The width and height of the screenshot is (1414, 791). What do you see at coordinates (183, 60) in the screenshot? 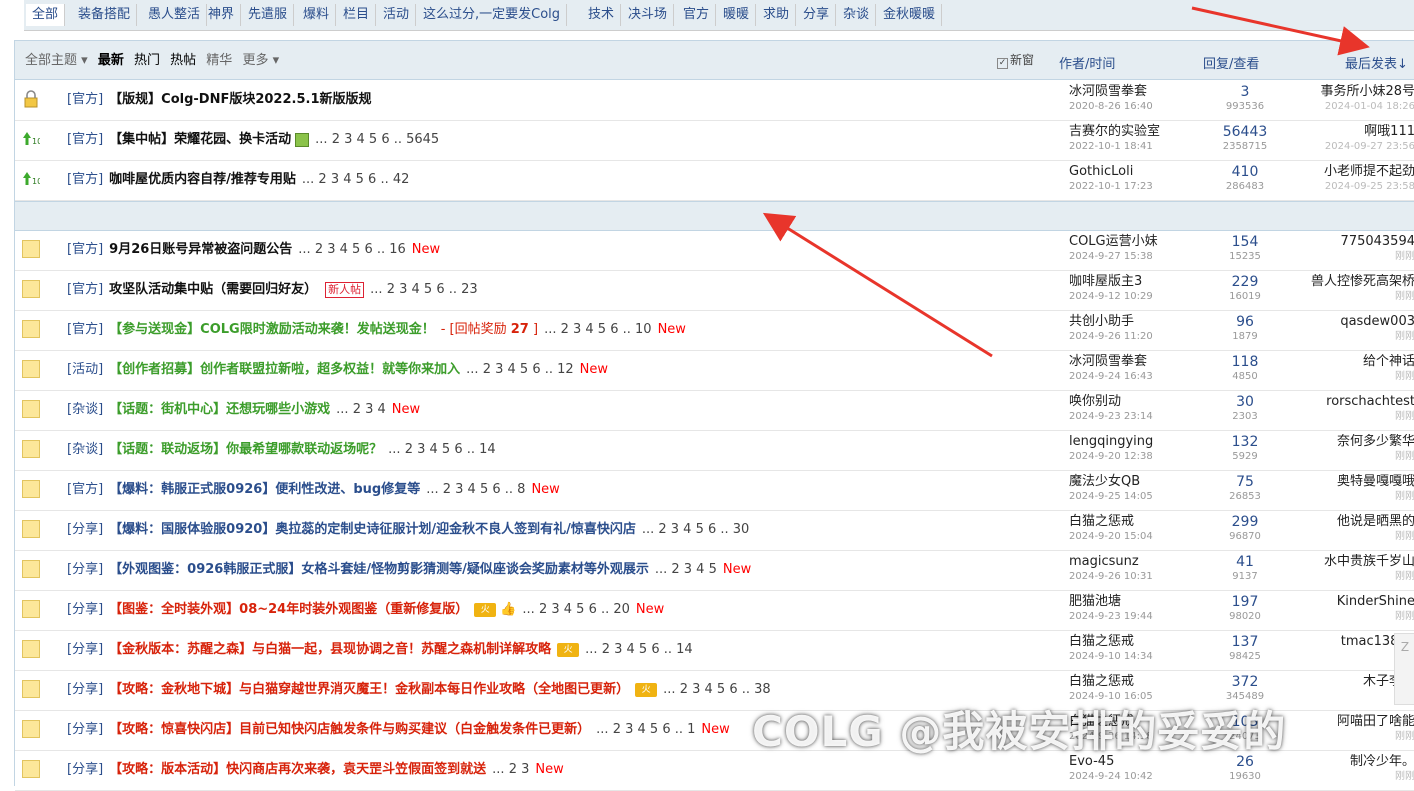
I see `filter-hot-post: 热帖` at bounding box center [183, 60].